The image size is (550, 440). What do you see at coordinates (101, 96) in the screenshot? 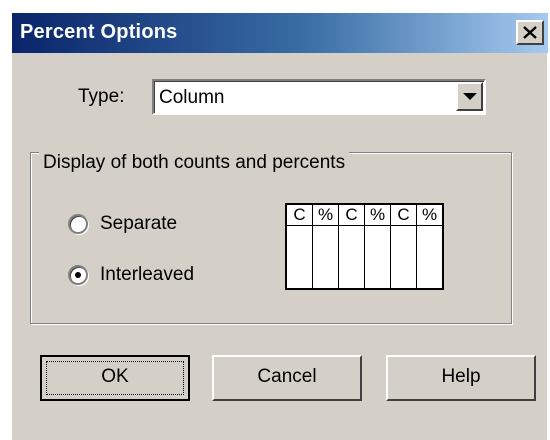
I see `type-label: Type:` at bounding box center [101, 96].